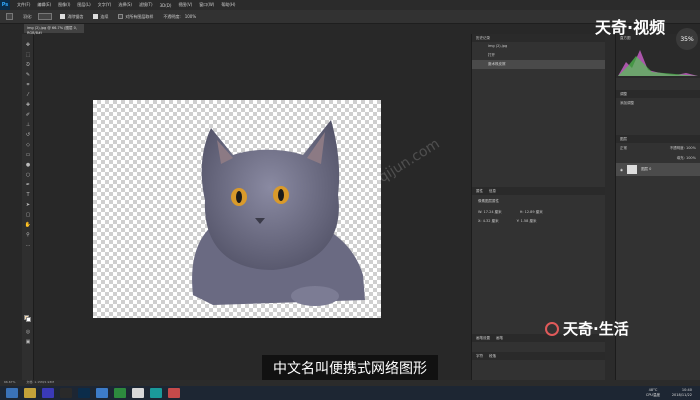 The height and width of the screenshot is (400, 700). I want to click on adjustments-header: 调整, so click(658, 94).